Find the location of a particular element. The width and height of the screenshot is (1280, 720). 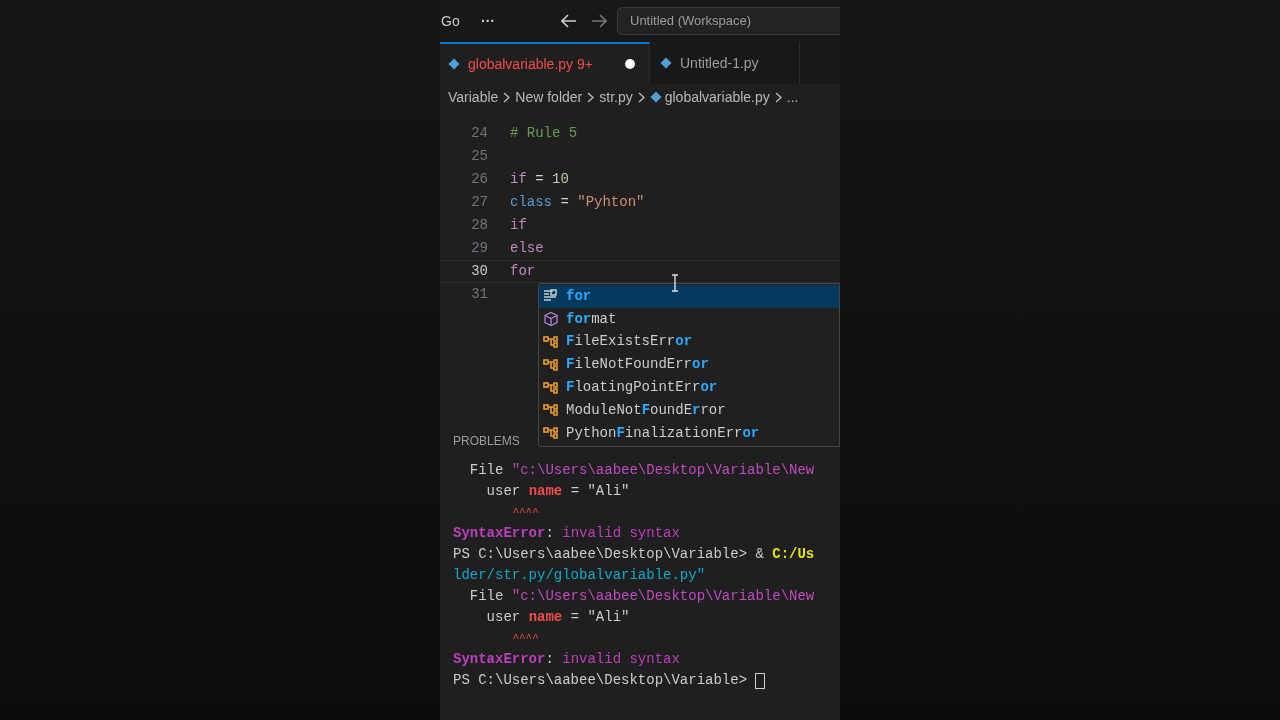

code-line: # Rule 5 is located at coordinates (544, 133).